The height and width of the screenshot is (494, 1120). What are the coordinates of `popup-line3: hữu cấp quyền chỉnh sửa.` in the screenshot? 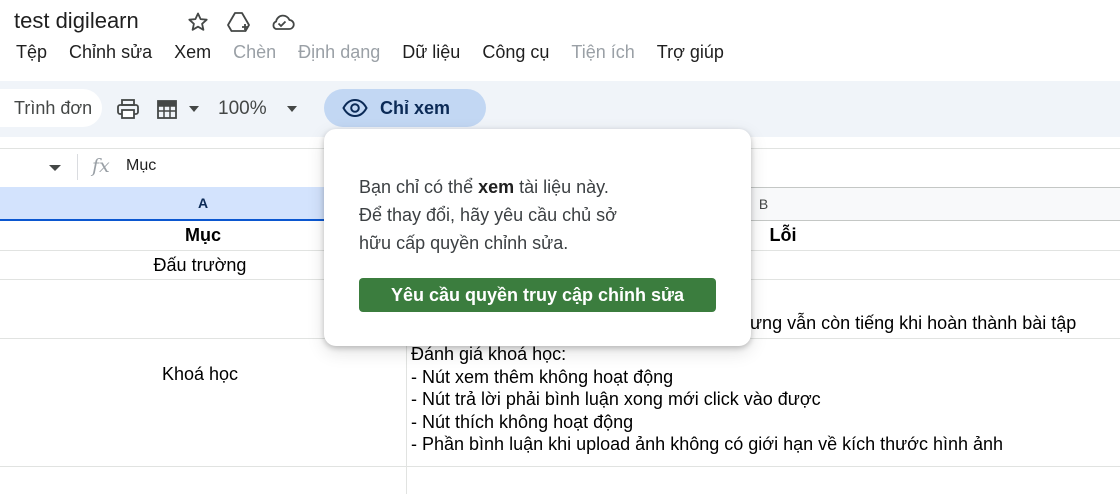 It's located at (464, 243).